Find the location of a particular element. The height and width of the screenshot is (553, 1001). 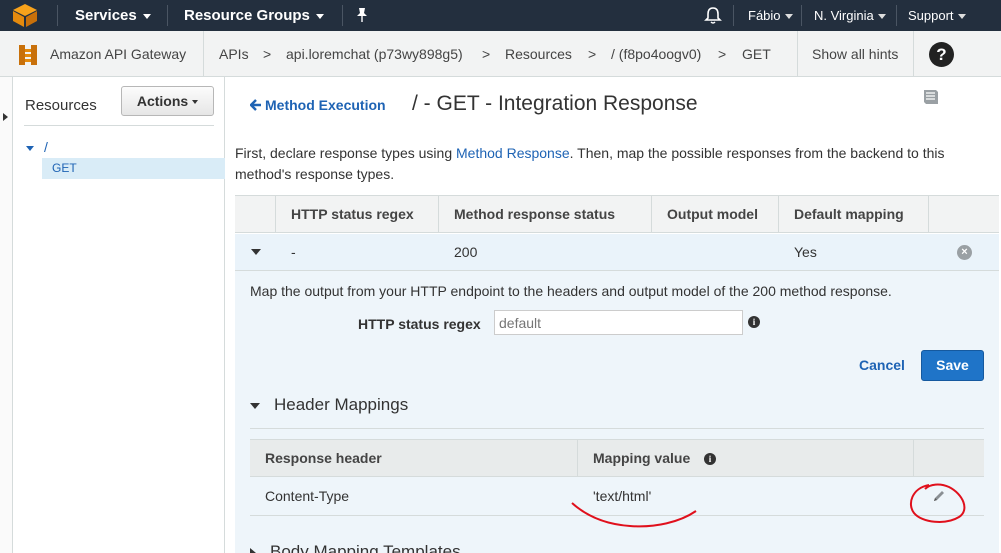

user-label: Fábio is located at coordinates (764, 15).